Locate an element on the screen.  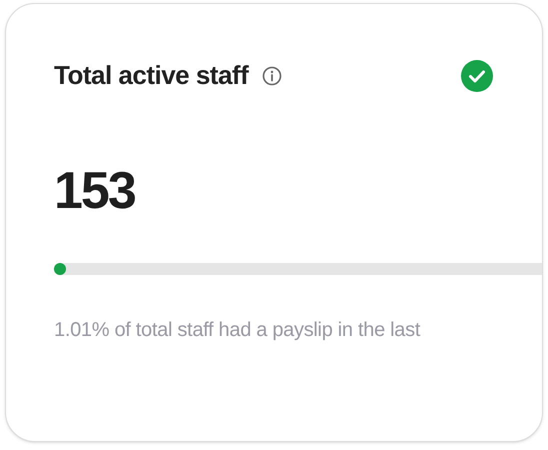
card-title: Total active staff is located at coordinates (151, 75).